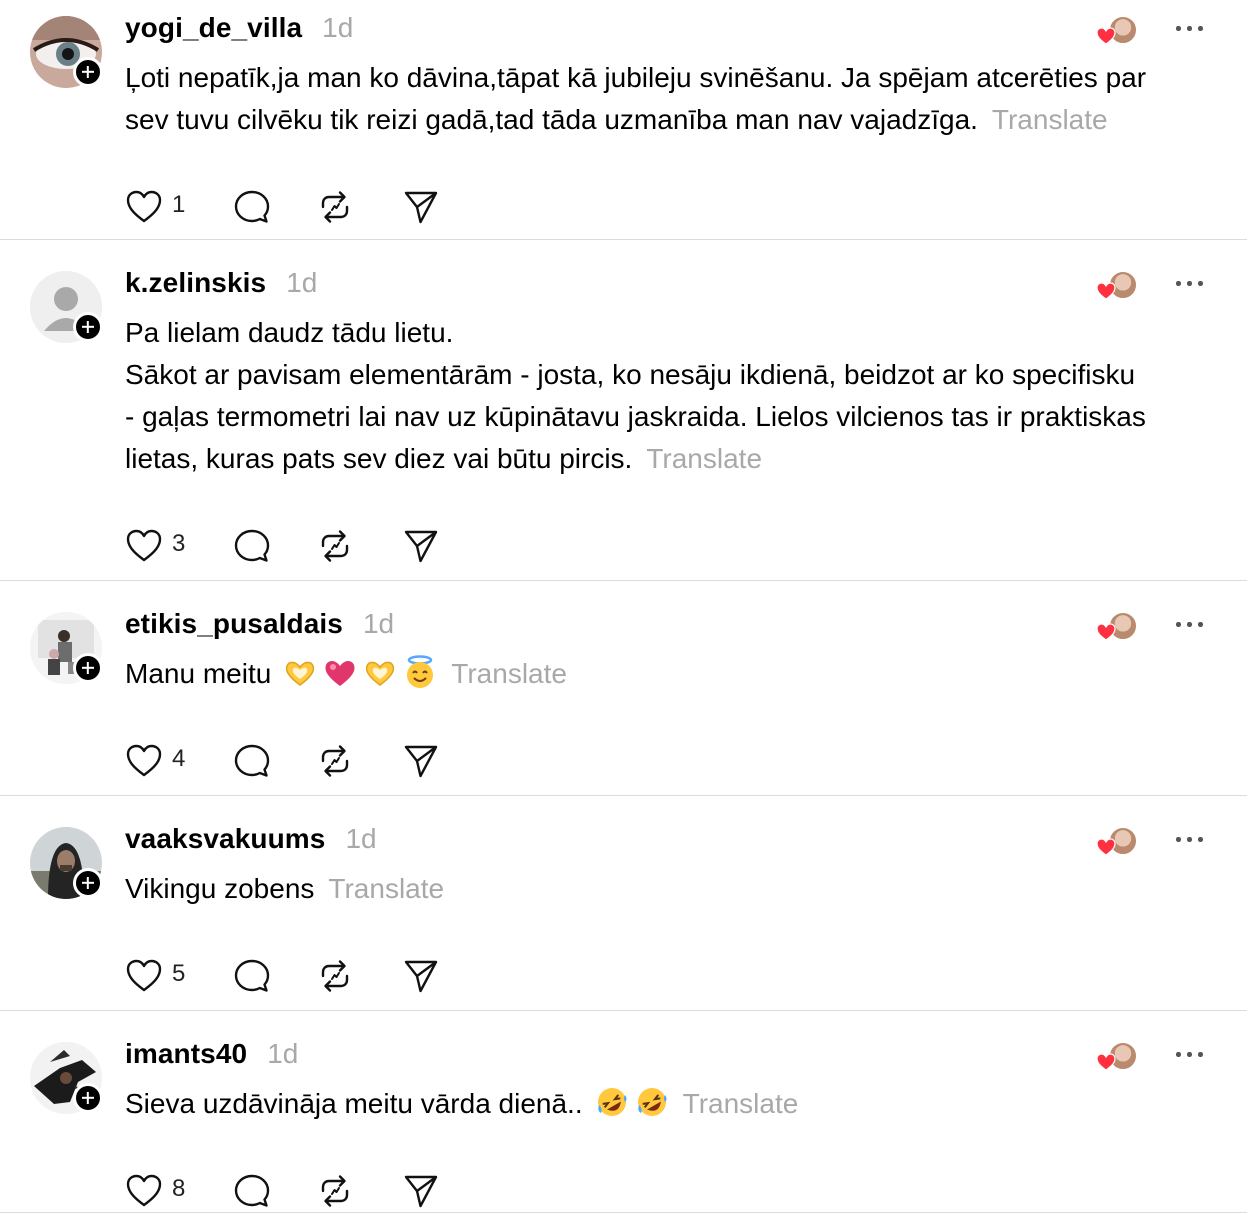 The width and height of the screenshot is (1247, 1213). Describe the element at coordinates (179, 204) in the screenshot. I see `like-count: 1` at that location.